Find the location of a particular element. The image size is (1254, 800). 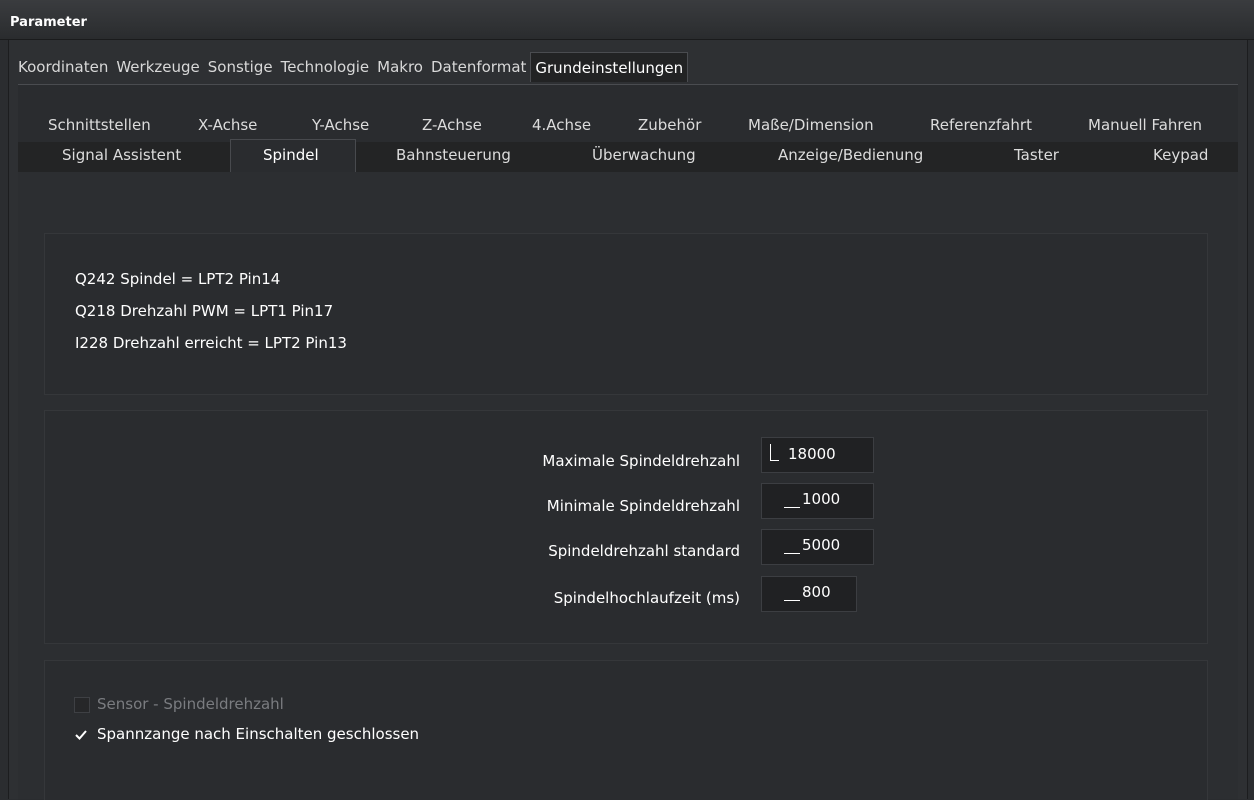

signal-line-pwm: Q218 Drehzahl PWM = LPT1 Pin17 is located at coordinates (204, 311).